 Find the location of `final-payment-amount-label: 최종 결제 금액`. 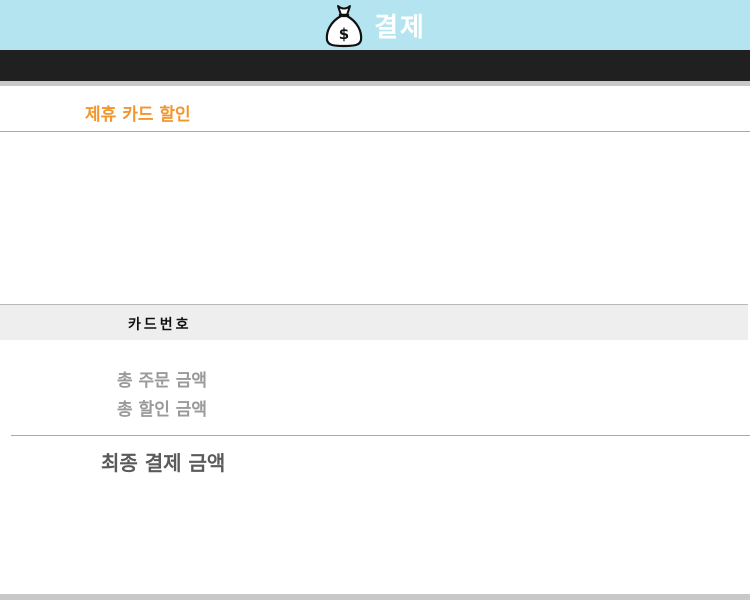

final-payment-amount-label: 최종 결제 금액 is located at coordinates (163, 463).